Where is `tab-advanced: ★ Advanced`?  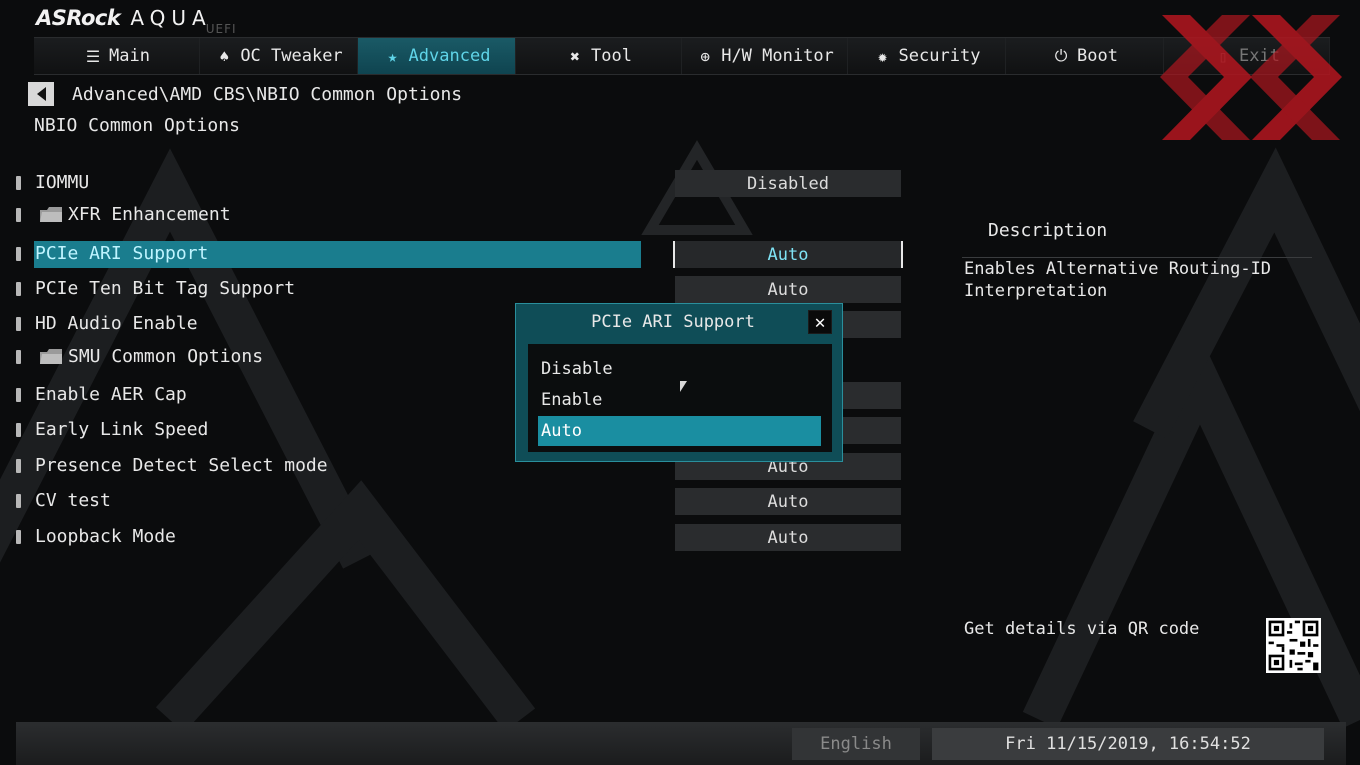
tab-advanced: ★ Advanced is located at coordinates (437, 56).